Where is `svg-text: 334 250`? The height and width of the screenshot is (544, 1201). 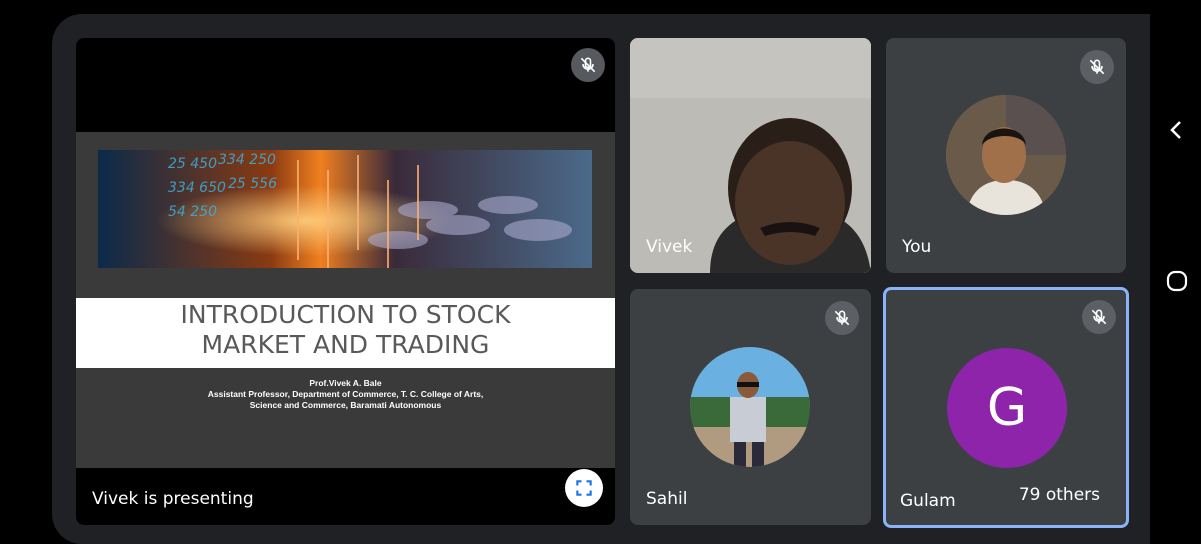 svg-text: 334 250 is located at coordinates (247, 160).